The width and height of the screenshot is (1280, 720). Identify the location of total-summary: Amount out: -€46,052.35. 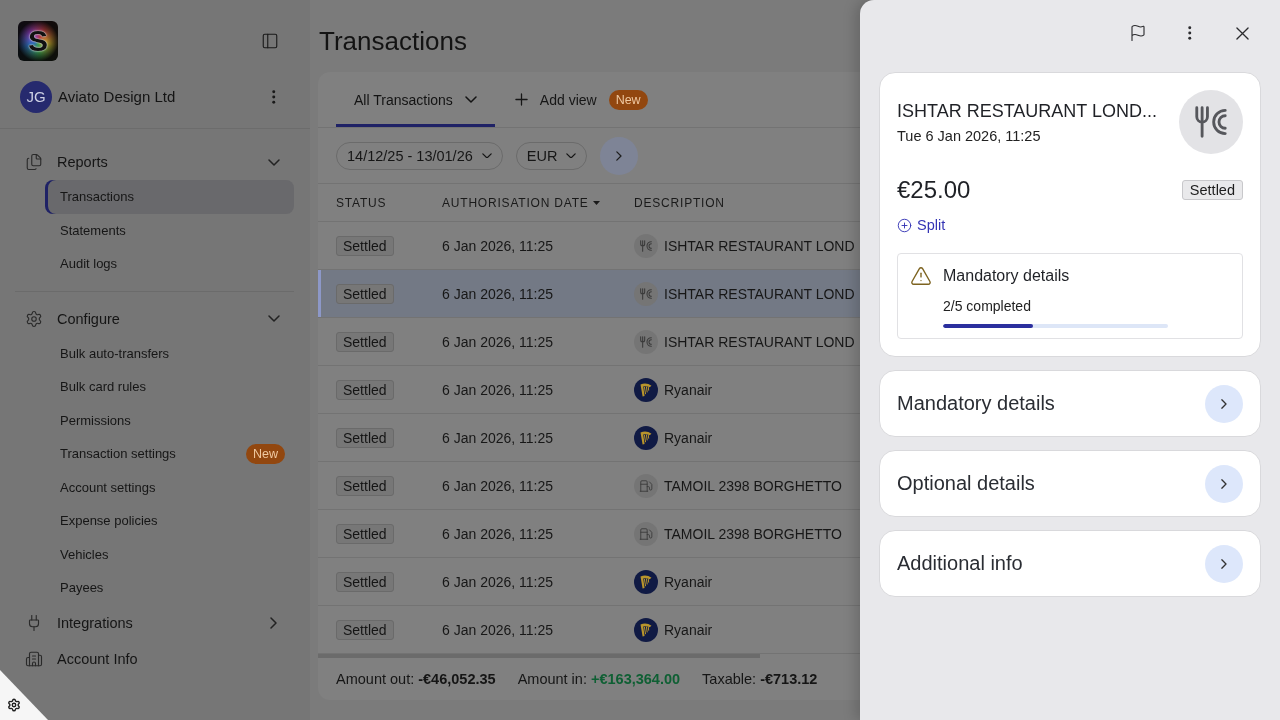
(416, 679).